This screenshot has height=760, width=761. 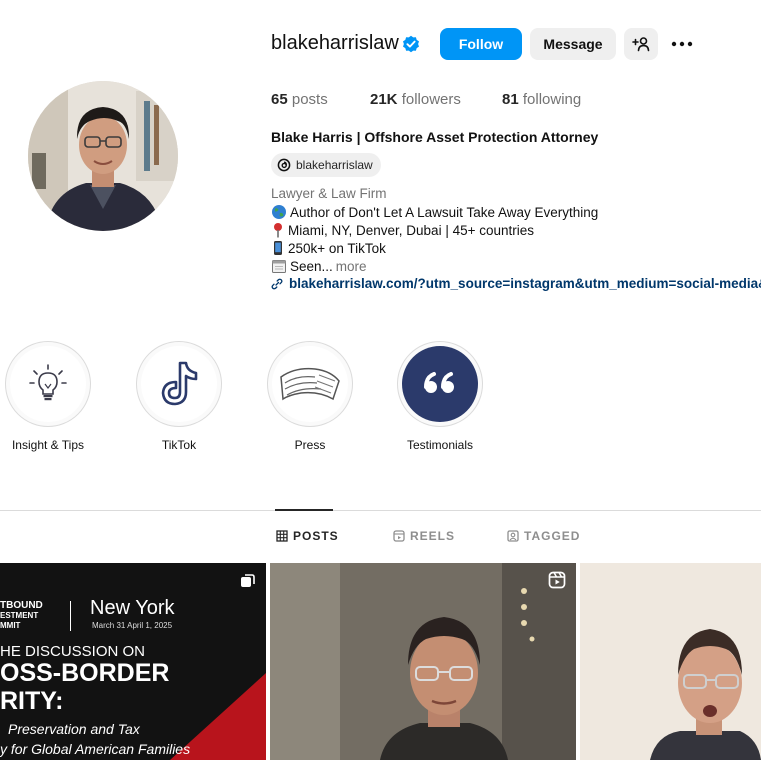 What do you see at coordinates (132, 625) in the screenshot?
I see `event-date: March 31 April 1, 2025` at bounding box center [132, 625].